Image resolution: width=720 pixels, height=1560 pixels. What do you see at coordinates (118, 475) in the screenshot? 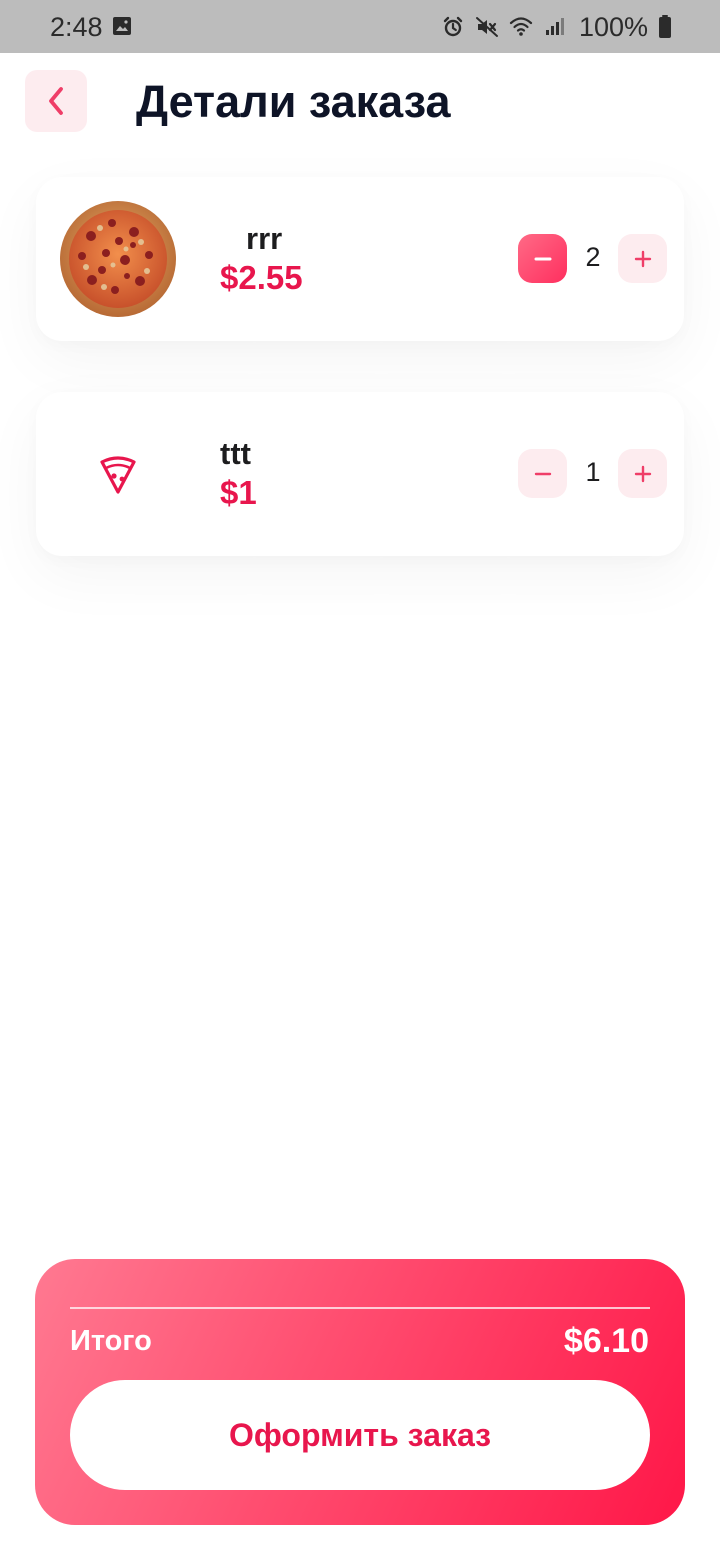
I see `pizza-slice-icon` at bounding box center [118, 475].